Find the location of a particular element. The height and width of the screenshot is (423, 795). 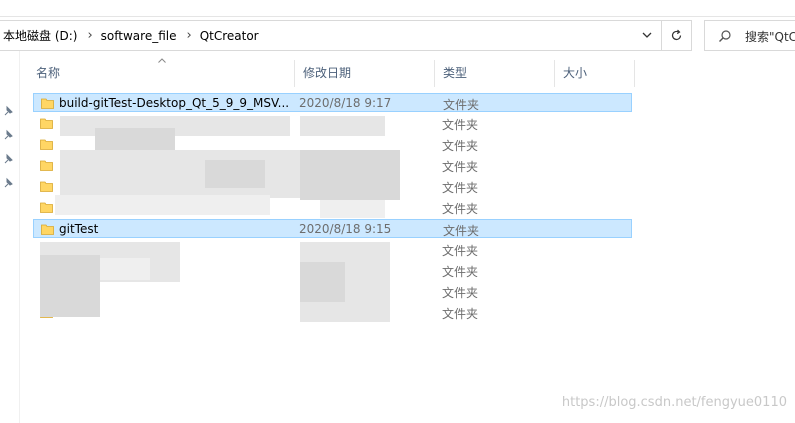

search-input: 搜索"QtC is located at coordinates (749, 35).